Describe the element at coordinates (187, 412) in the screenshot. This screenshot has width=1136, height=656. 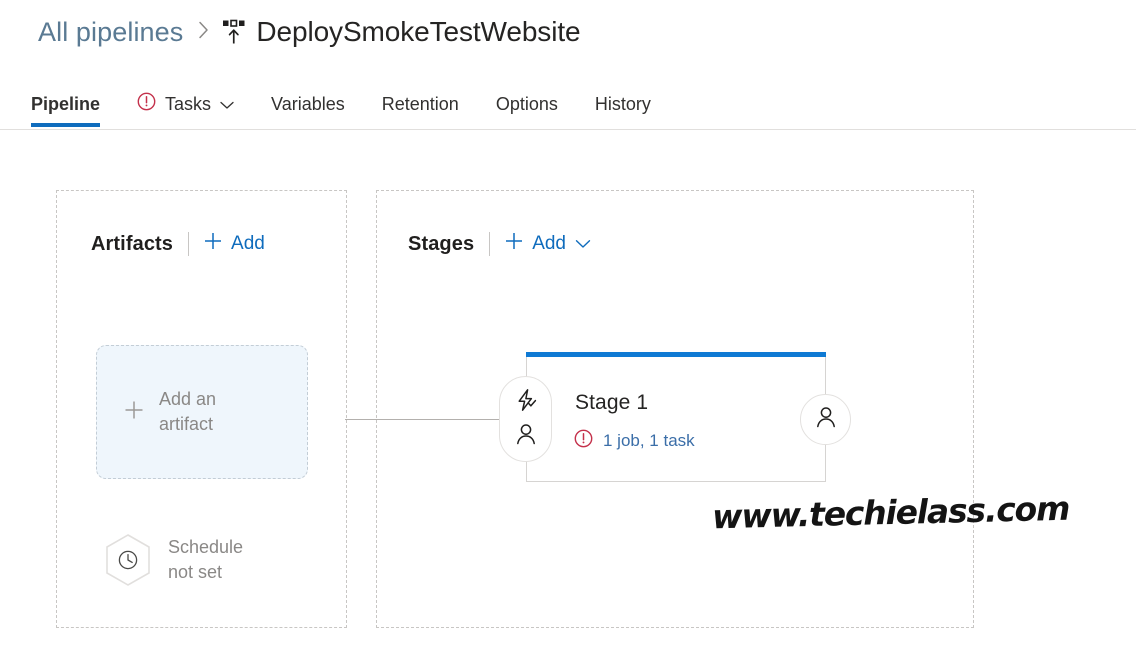
I see `add-an-artifact-label: Add an artifact` at that location.